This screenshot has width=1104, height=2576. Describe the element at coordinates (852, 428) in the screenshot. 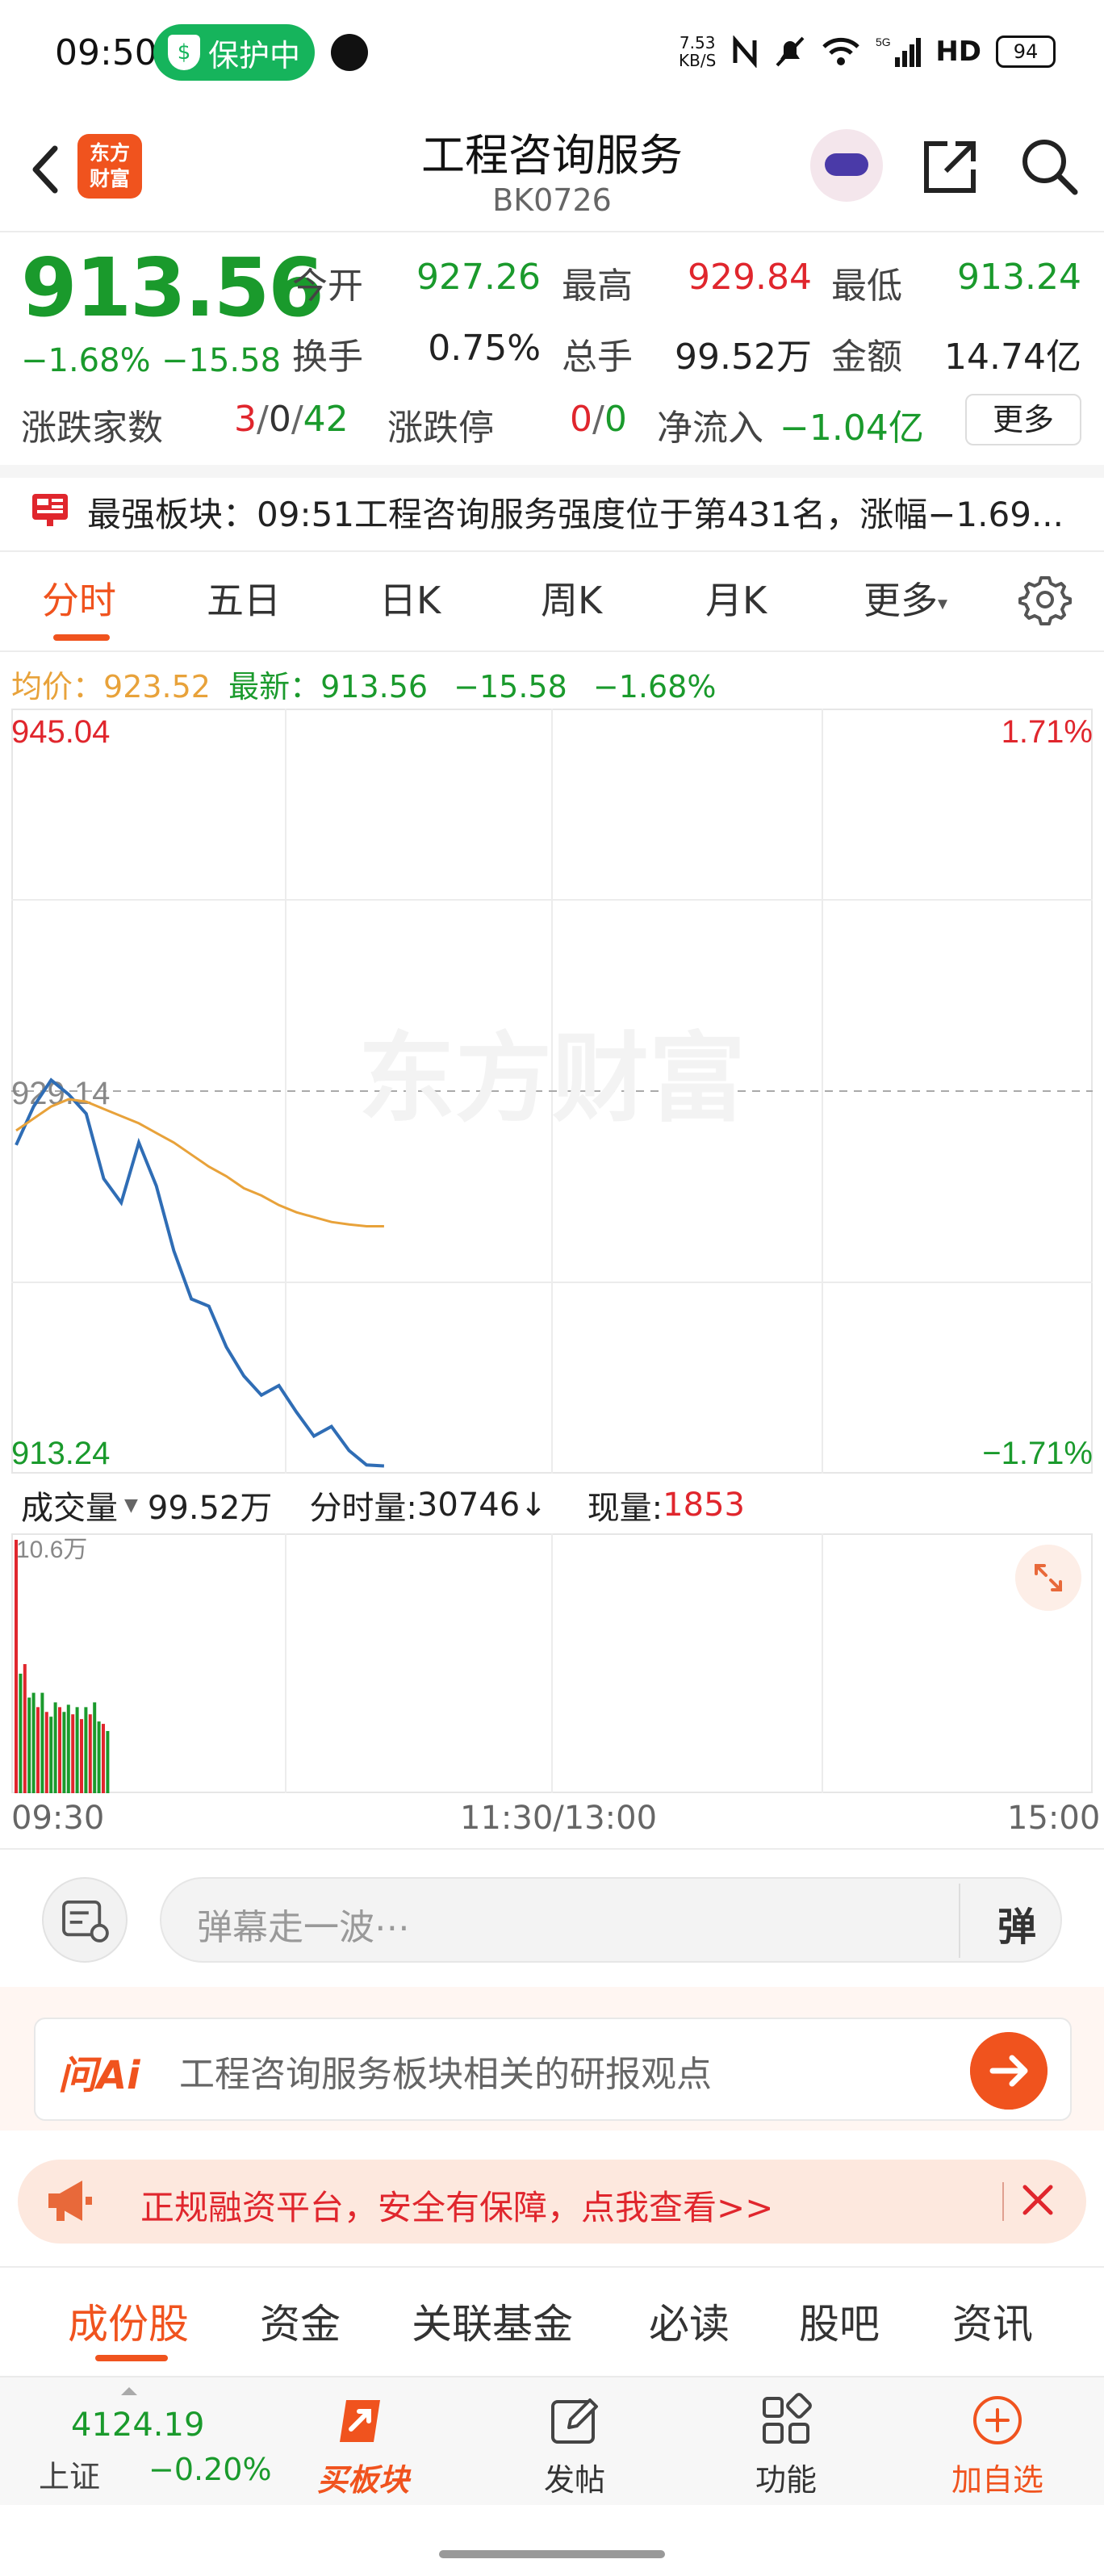

I see `netflow-value: −1.04亿` at that location.